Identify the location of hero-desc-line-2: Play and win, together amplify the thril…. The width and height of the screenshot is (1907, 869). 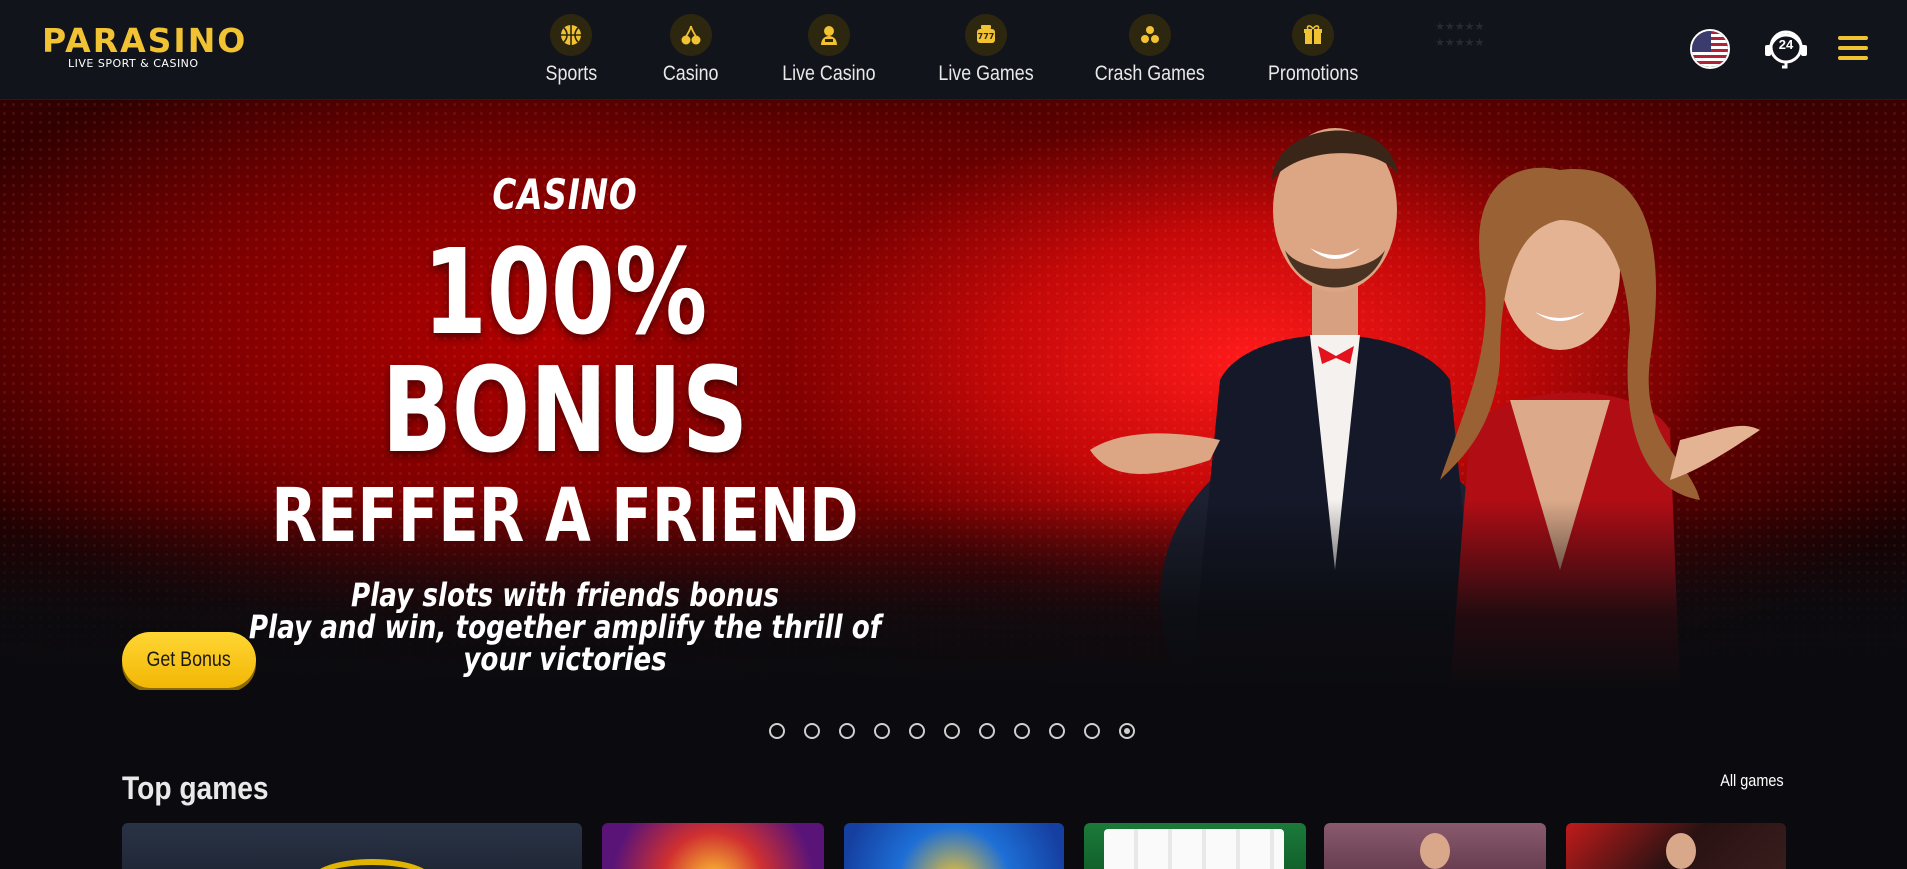
(565, 643).